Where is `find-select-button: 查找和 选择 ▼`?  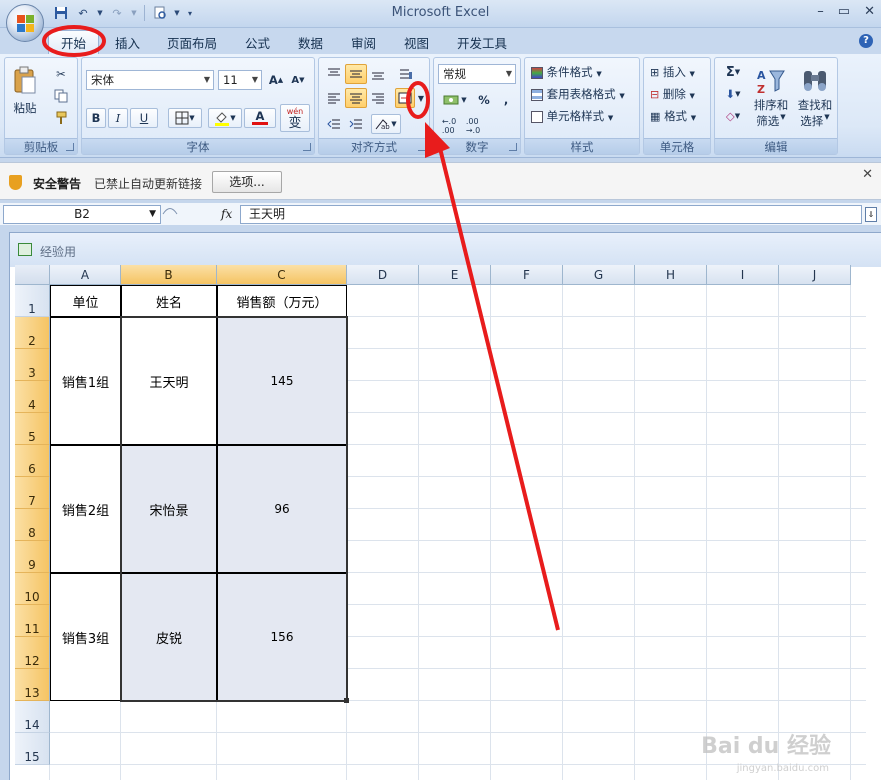 find-select-button: 查找和 选择 ▼ is located at coordinates (815, 98).